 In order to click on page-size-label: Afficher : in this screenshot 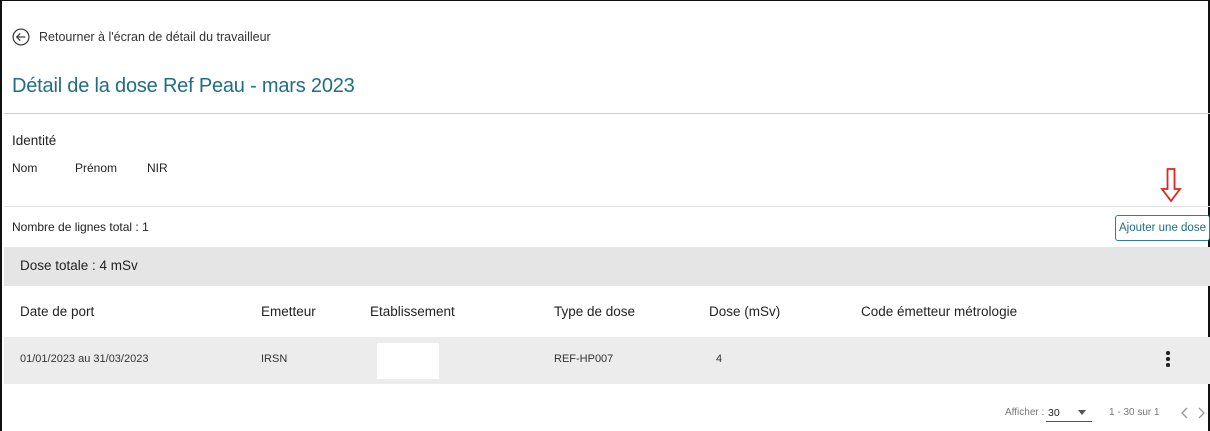, I will do `click(1025, 412)`.